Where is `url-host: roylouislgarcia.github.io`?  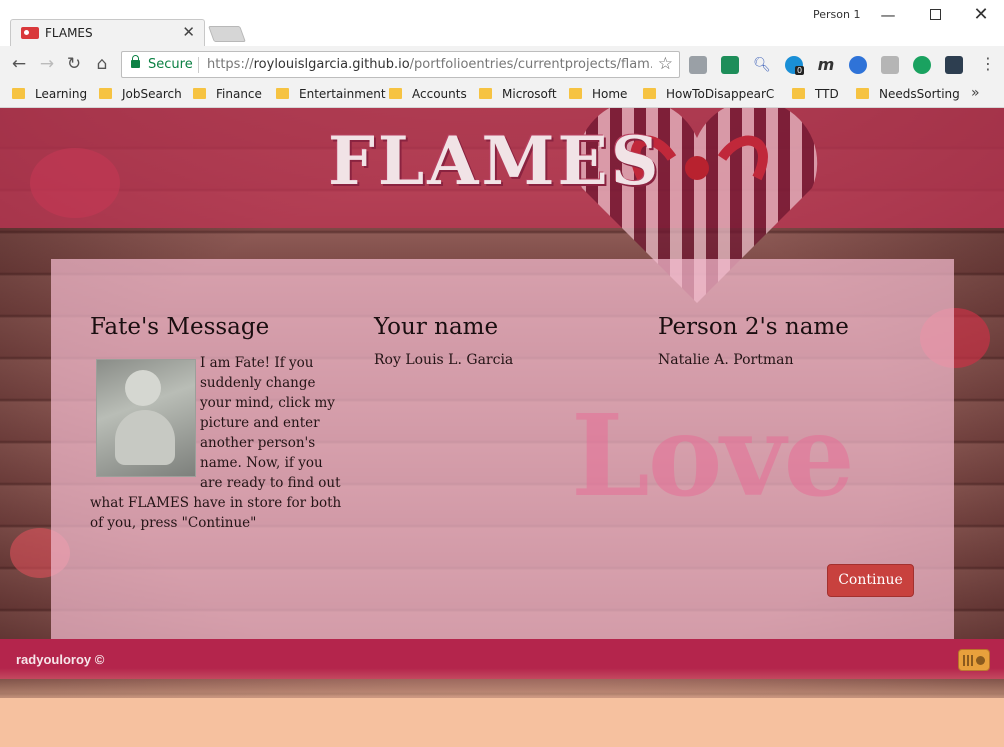
url-host: roylouislgarcia.github.io is located at coordinates (331, 64).